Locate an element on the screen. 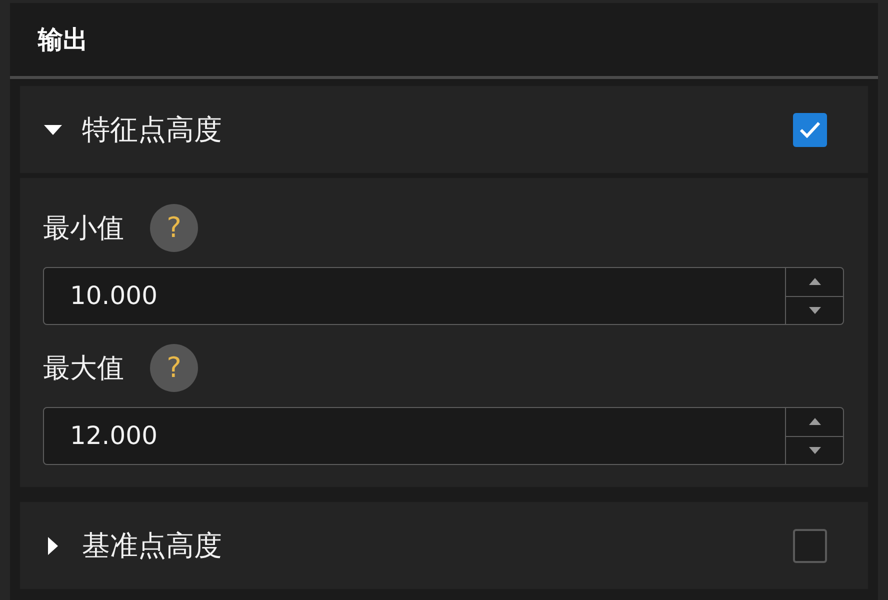  section-title: 基准点高度 is located at coordinates (152, 546).